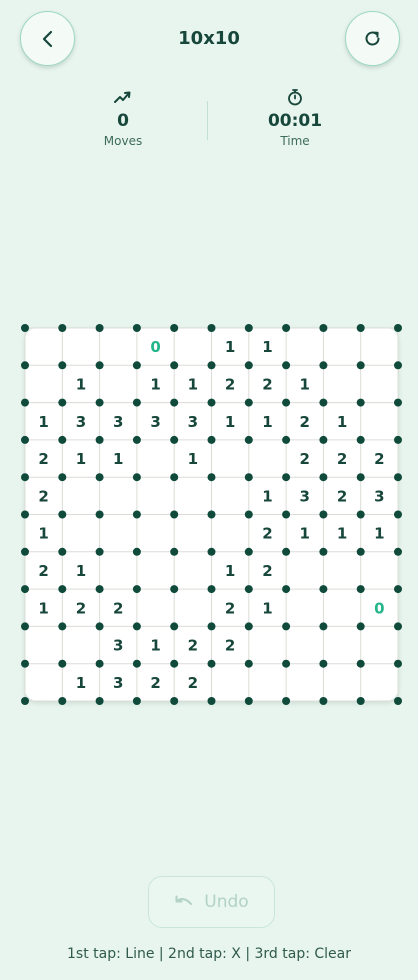 The width and height of the screenshot is (418, 980). I want to click on undo-label: Undo, so click(226, 902).